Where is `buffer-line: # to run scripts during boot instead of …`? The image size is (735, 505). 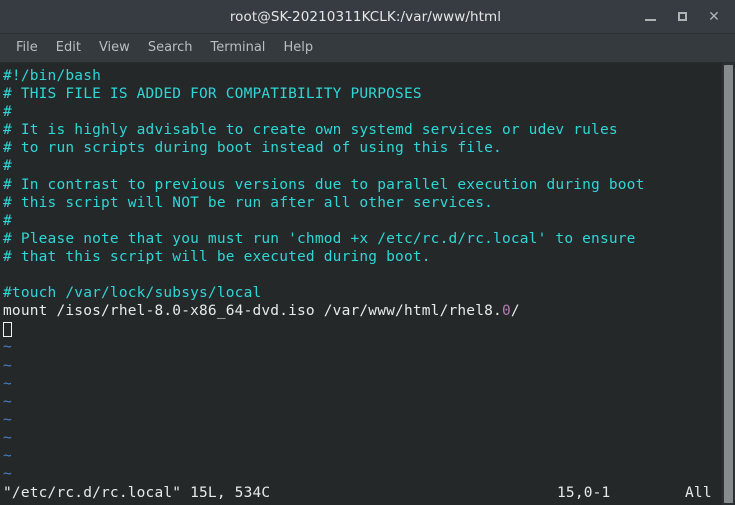
buffer-line: # to run scripts during boot instead of … is located at coordinates (252, 148).